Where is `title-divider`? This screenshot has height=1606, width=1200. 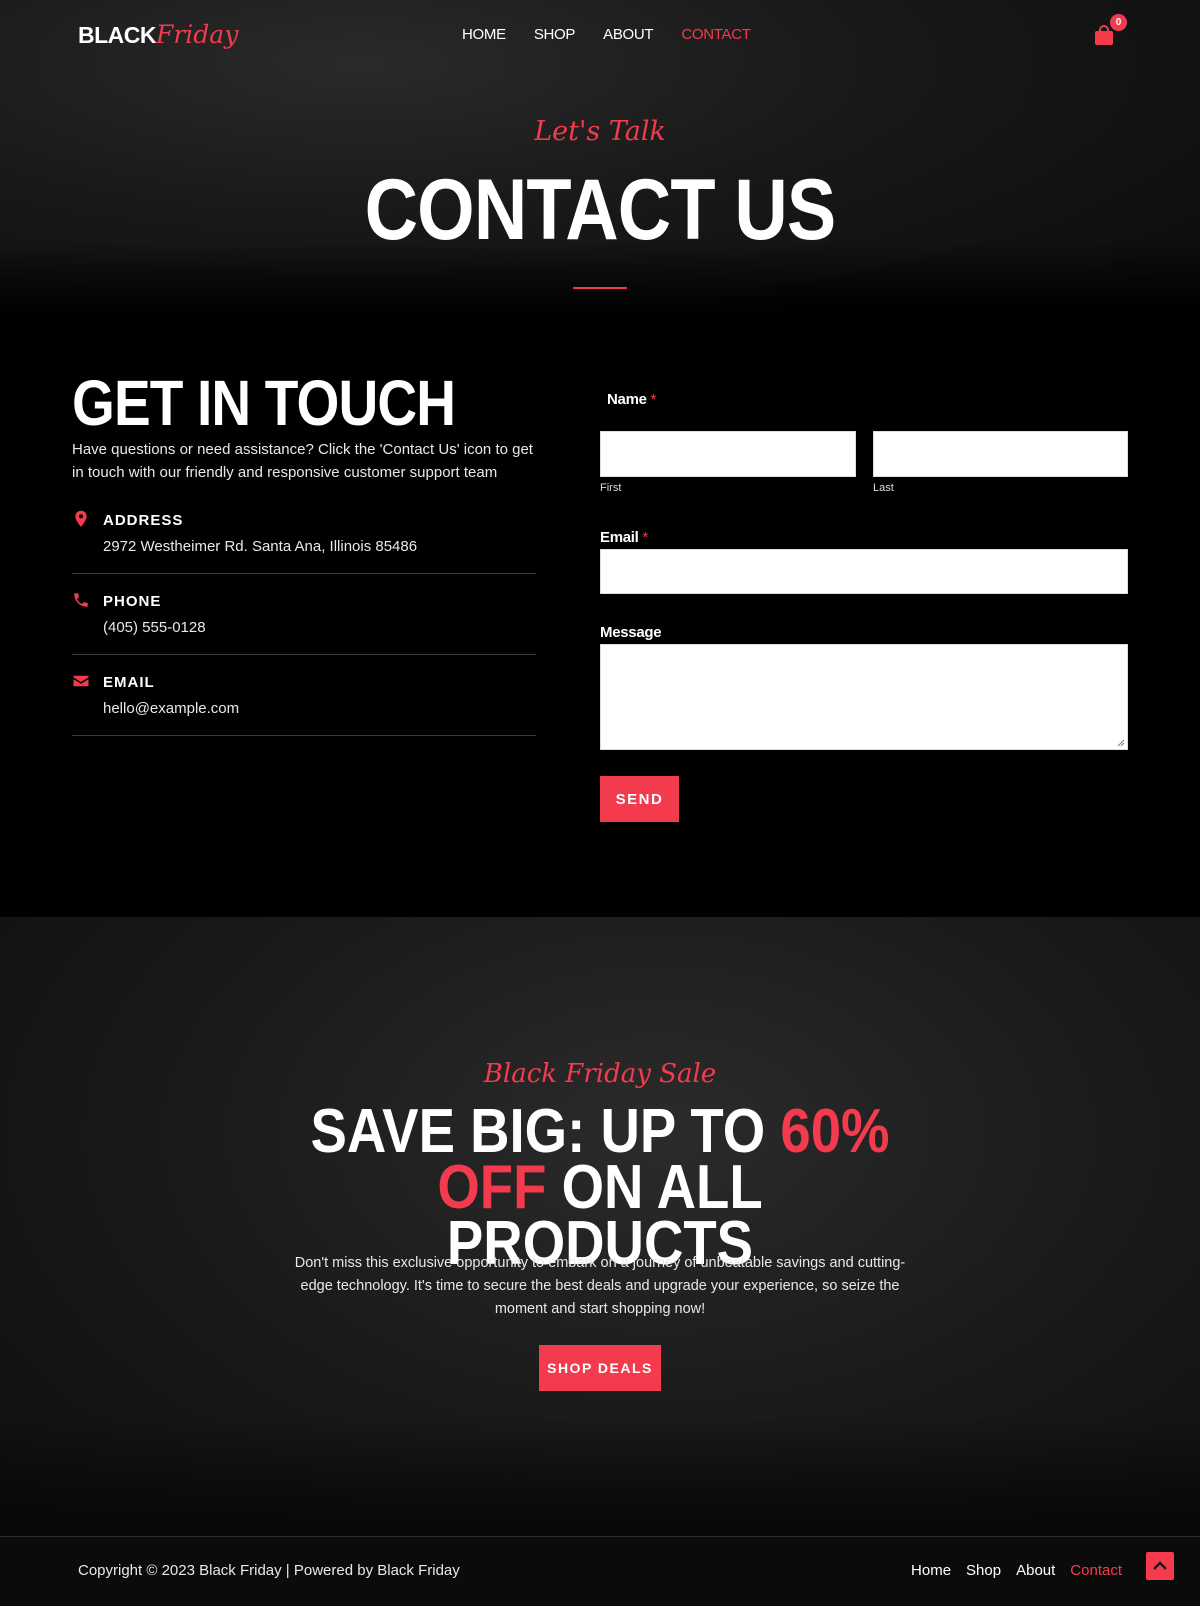
title-divider is located at coordinates (600, 288).